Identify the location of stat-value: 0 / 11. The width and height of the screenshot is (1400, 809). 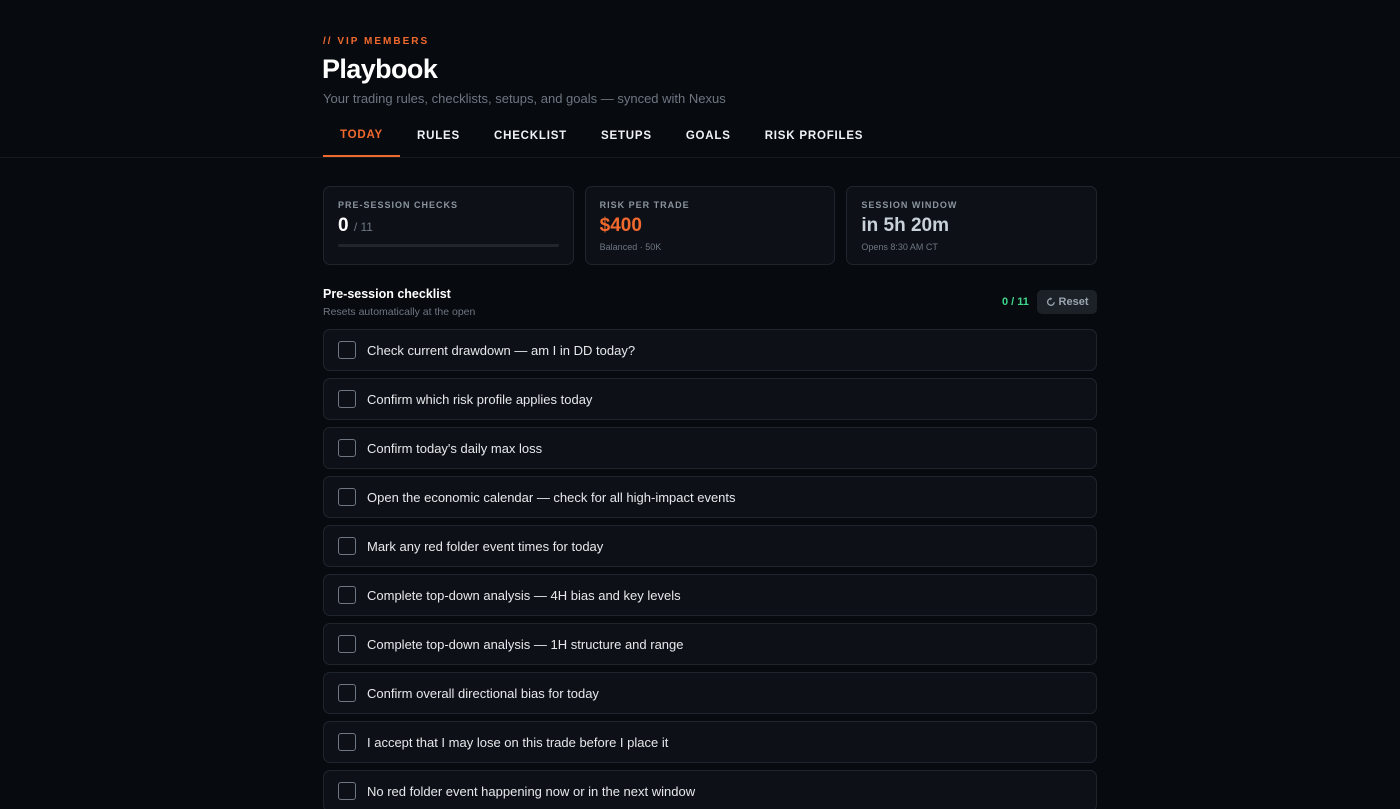
(448, 226).